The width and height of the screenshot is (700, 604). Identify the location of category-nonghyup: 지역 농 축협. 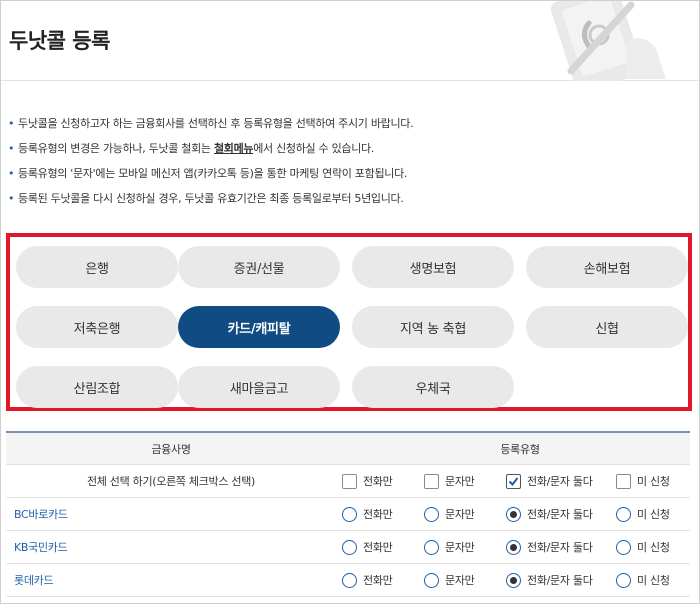
(433, 327).